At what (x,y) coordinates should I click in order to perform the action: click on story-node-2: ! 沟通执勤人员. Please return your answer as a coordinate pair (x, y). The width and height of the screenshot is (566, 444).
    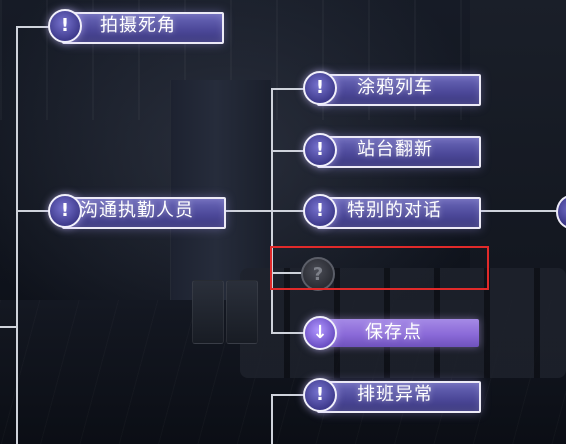
    Looking at the image, I should click on (137, 211).